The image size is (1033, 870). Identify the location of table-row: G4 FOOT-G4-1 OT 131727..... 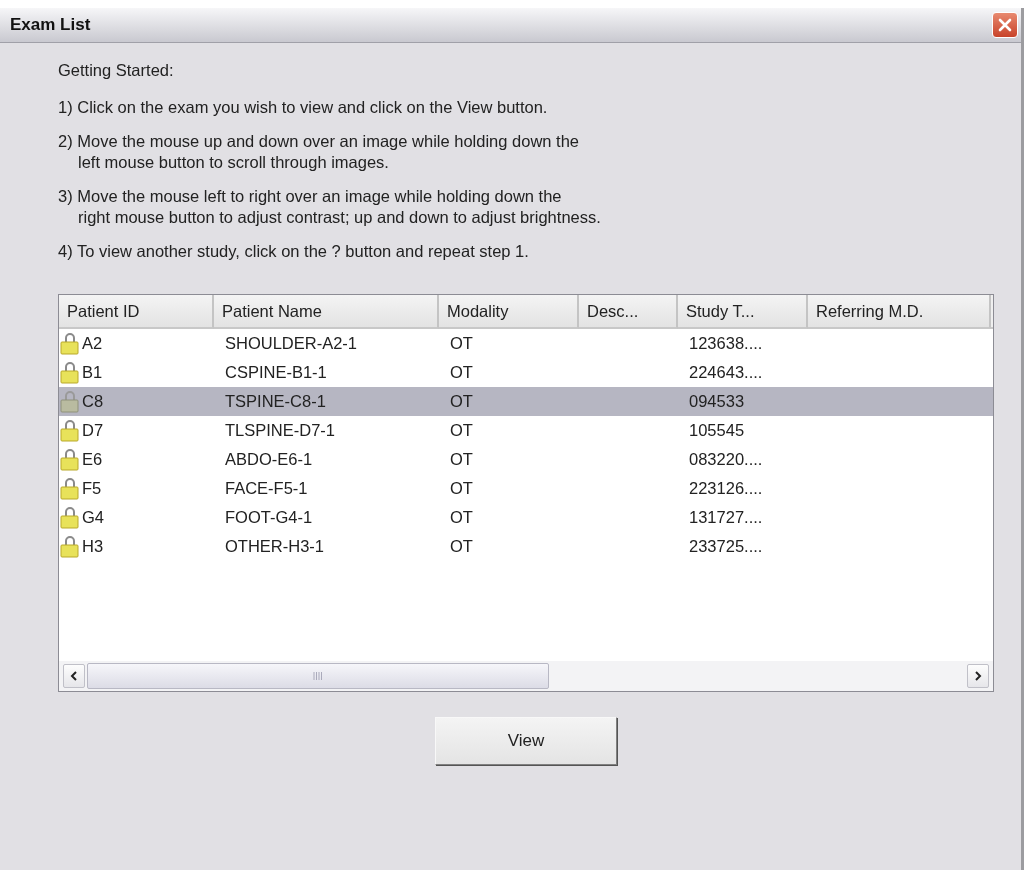
(526, 517).